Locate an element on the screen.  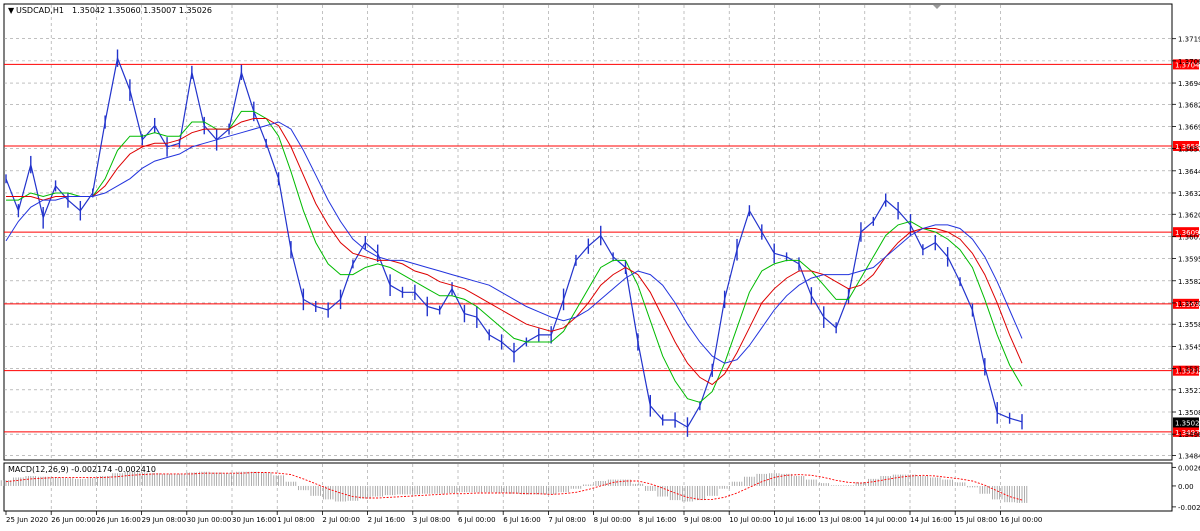
x-tick-label: 25 Jun 2020 is located at coordinates (27, 520).